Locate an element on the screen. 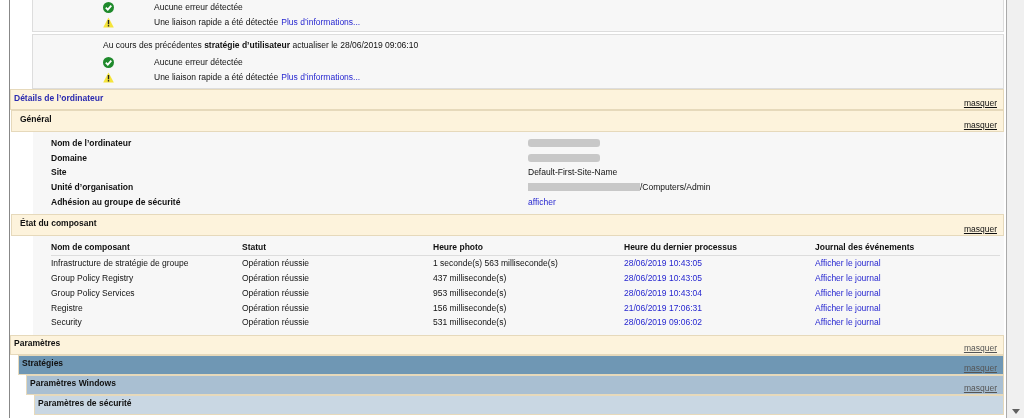 Image resolution: width=1024 pixels, height=418 pixels. column-header: Heure du dernier processus is located at coordinates (681, 247).